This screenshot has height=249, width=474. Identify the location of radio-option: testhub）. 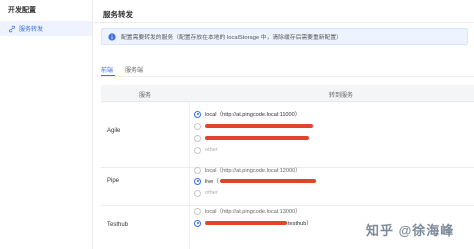
(253, 223).